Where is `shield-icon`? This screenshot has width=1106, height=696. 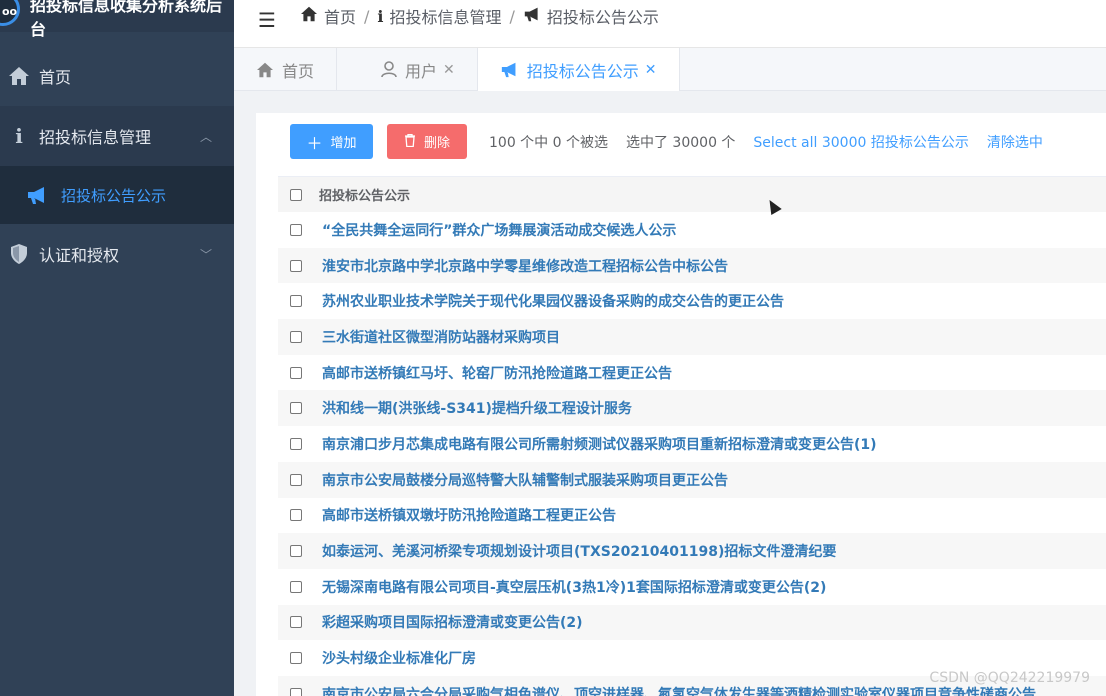
shield-icon is located at coordinates (19, 254).